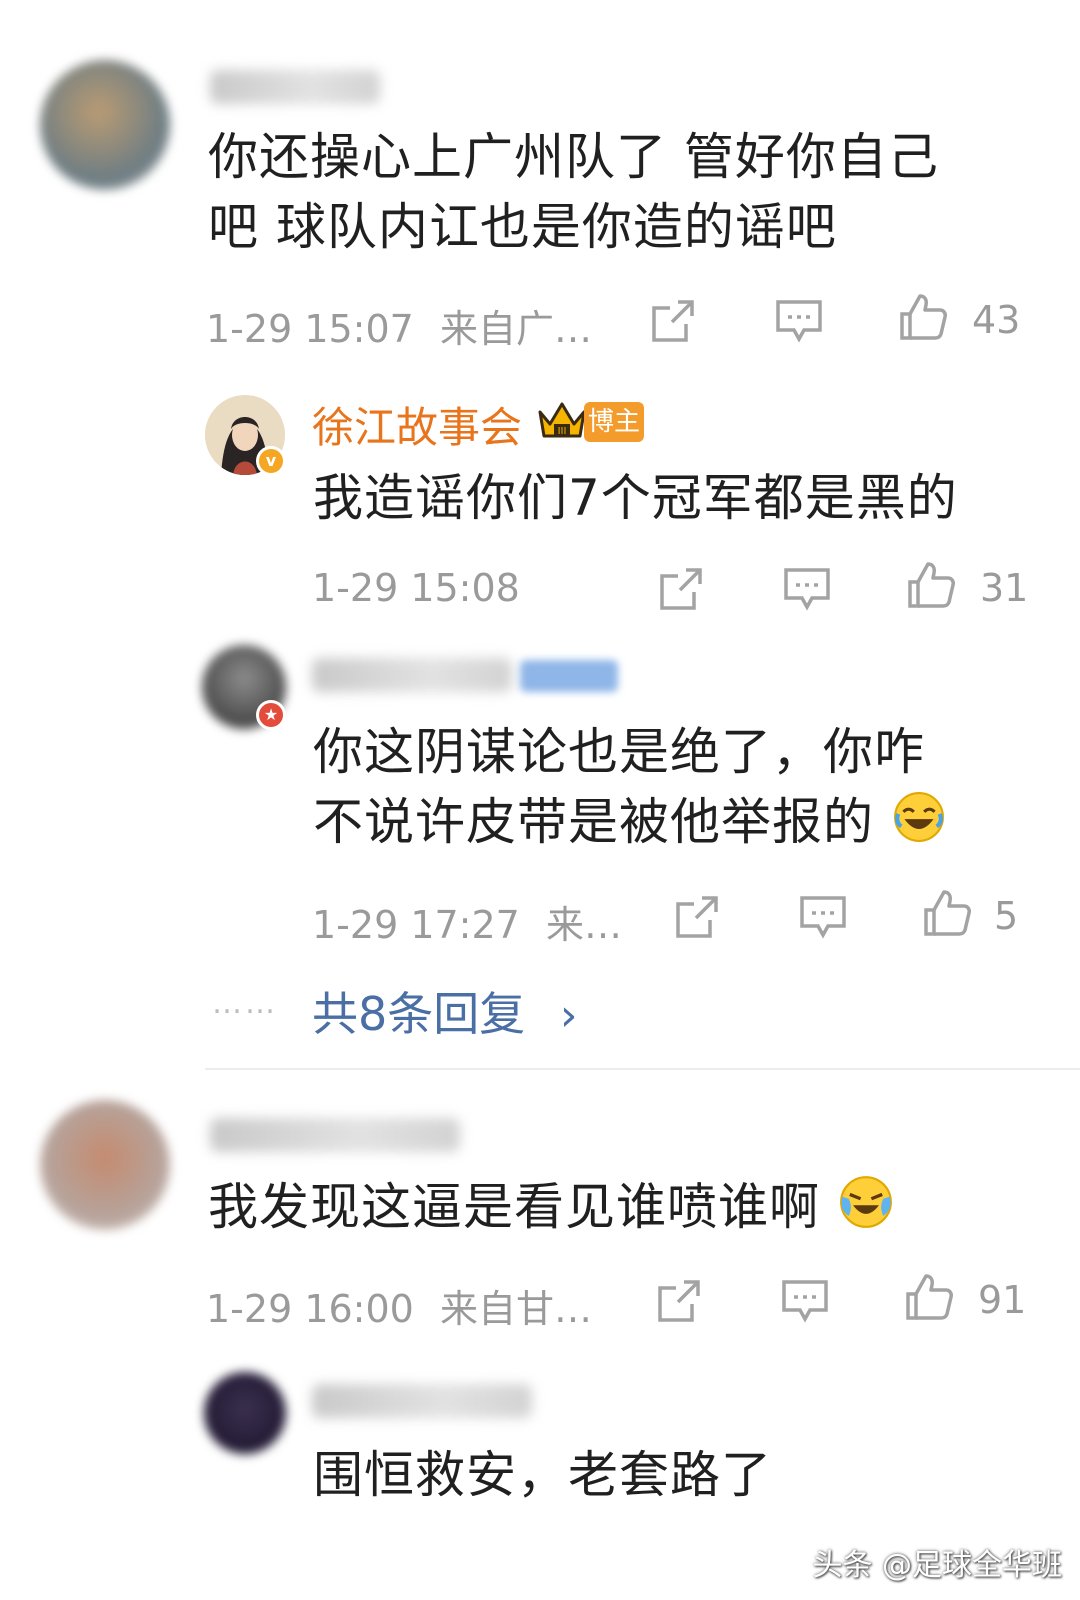  Describe the element at coordinates (866, 1211) in the screenshot. I see `cry-laugh-emoji` at that location.